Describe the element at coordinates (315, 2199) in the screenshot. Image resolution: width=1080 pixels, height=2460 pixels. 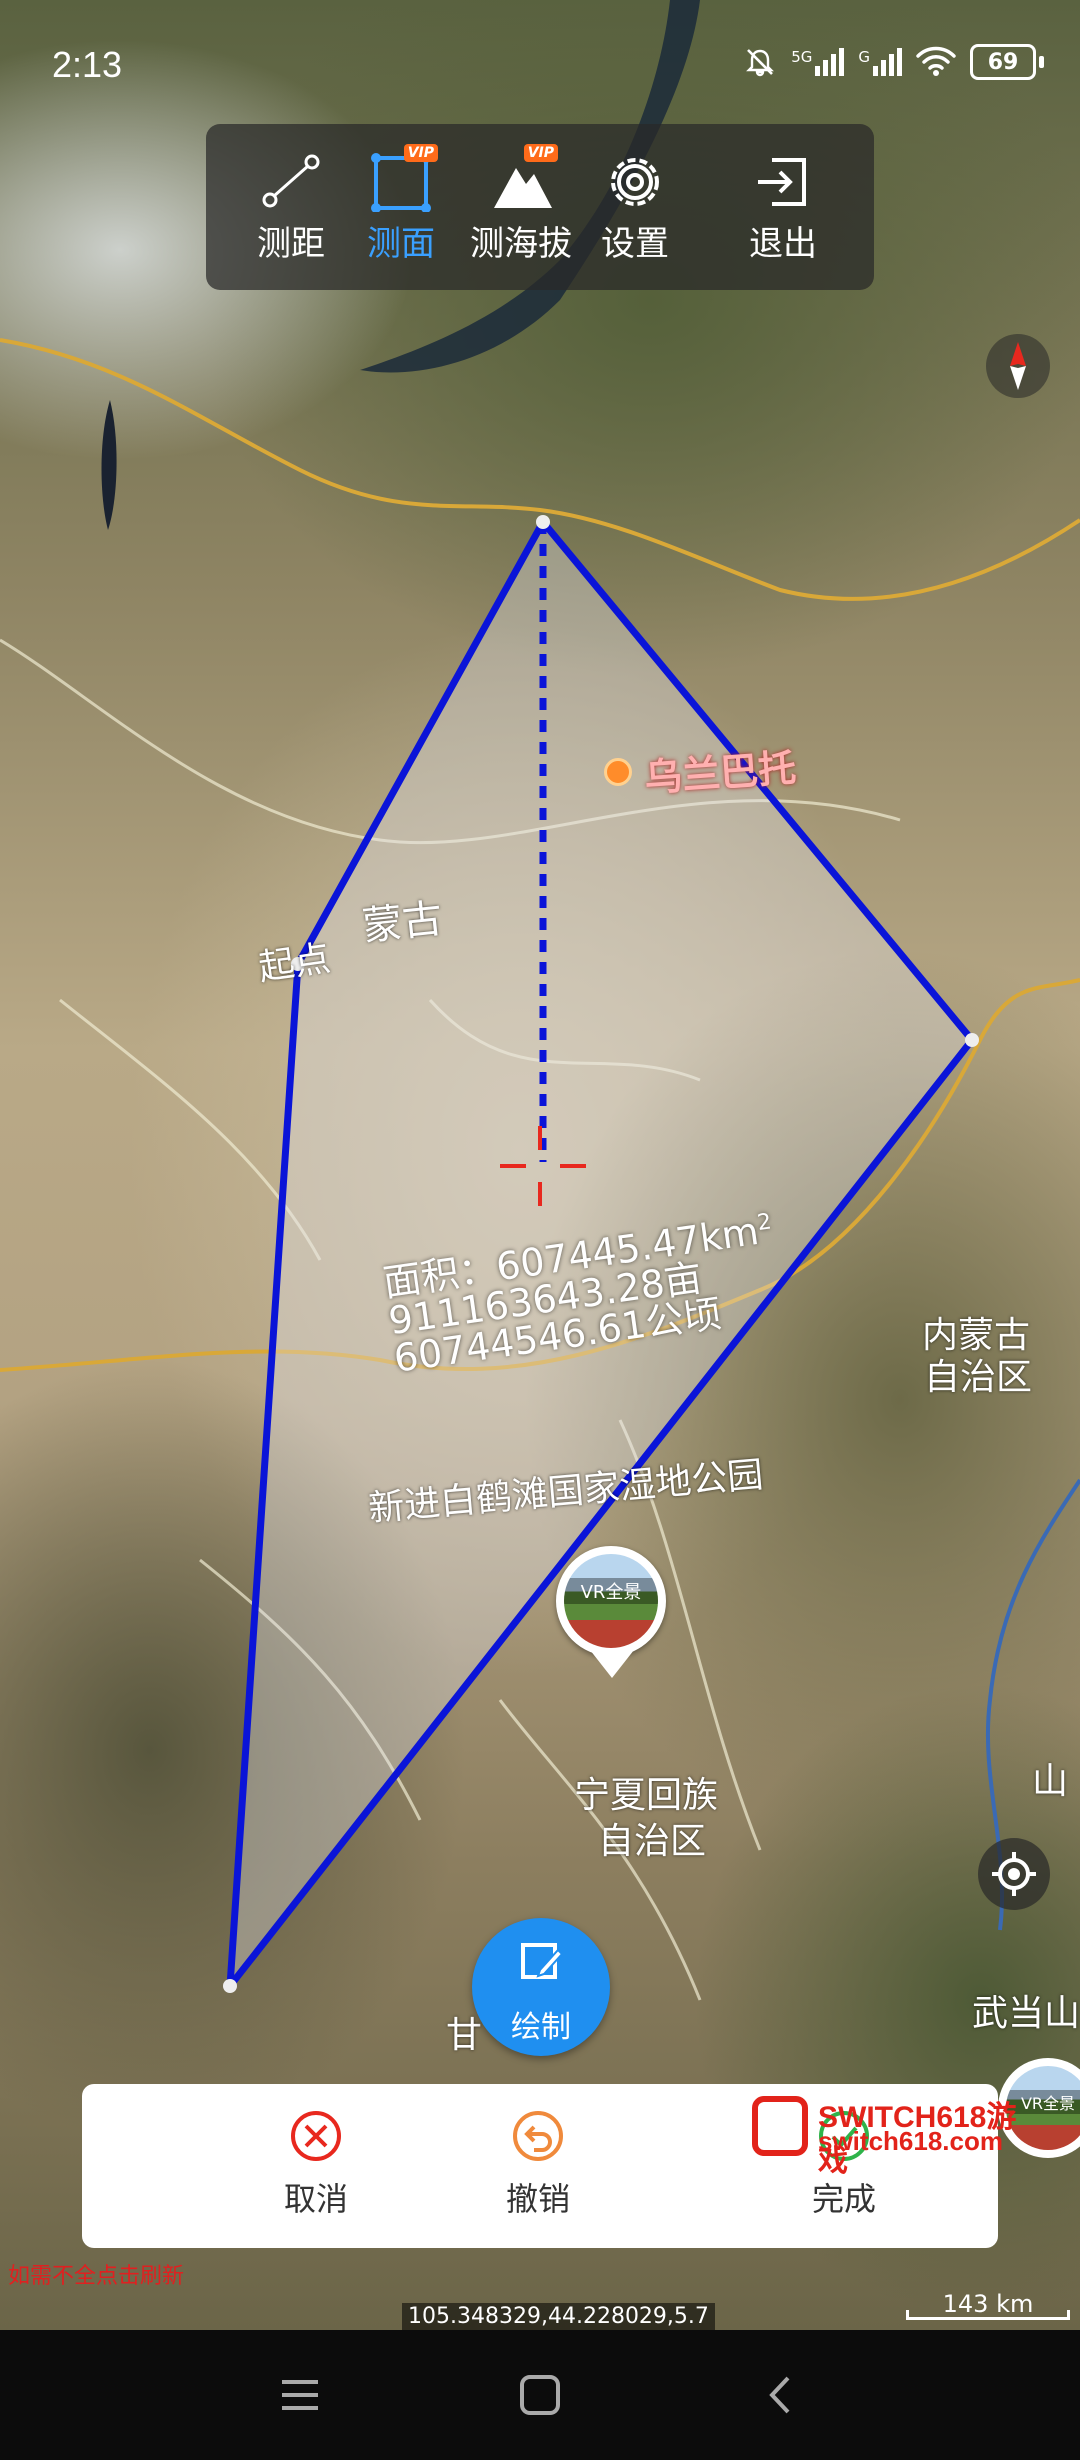
I see `cancel-label: 取消` at that location.